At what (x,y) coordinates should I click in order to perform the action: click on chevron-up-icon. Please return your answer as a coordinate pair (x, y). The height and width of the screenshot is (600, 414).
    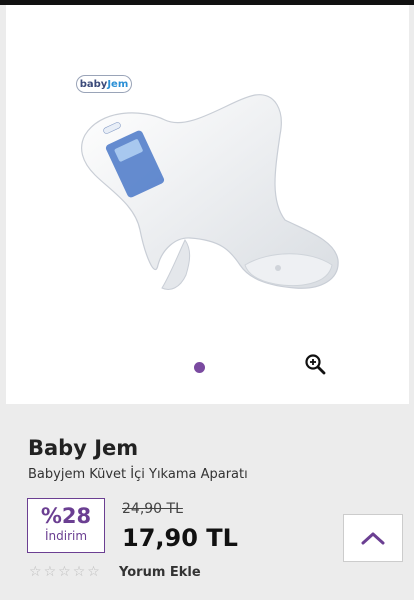
    Looking at the image, I should click on (373, 538).